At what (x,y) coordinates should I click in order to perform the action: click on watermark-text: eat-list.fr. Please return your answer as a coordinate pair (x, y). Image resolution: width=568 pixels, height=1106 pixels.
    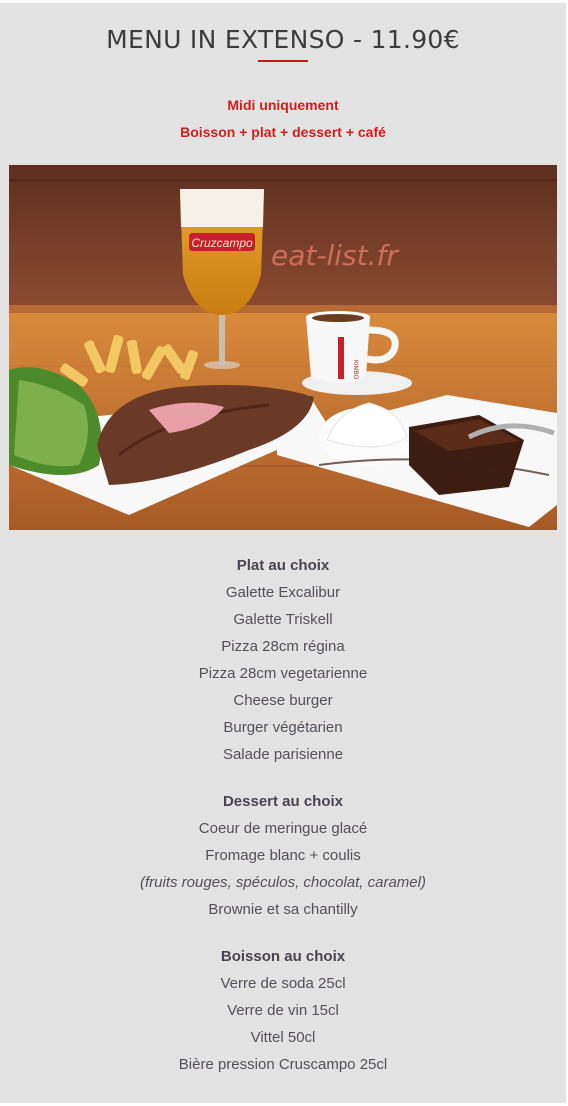
    Looking at the image, I should click on (335, 255).